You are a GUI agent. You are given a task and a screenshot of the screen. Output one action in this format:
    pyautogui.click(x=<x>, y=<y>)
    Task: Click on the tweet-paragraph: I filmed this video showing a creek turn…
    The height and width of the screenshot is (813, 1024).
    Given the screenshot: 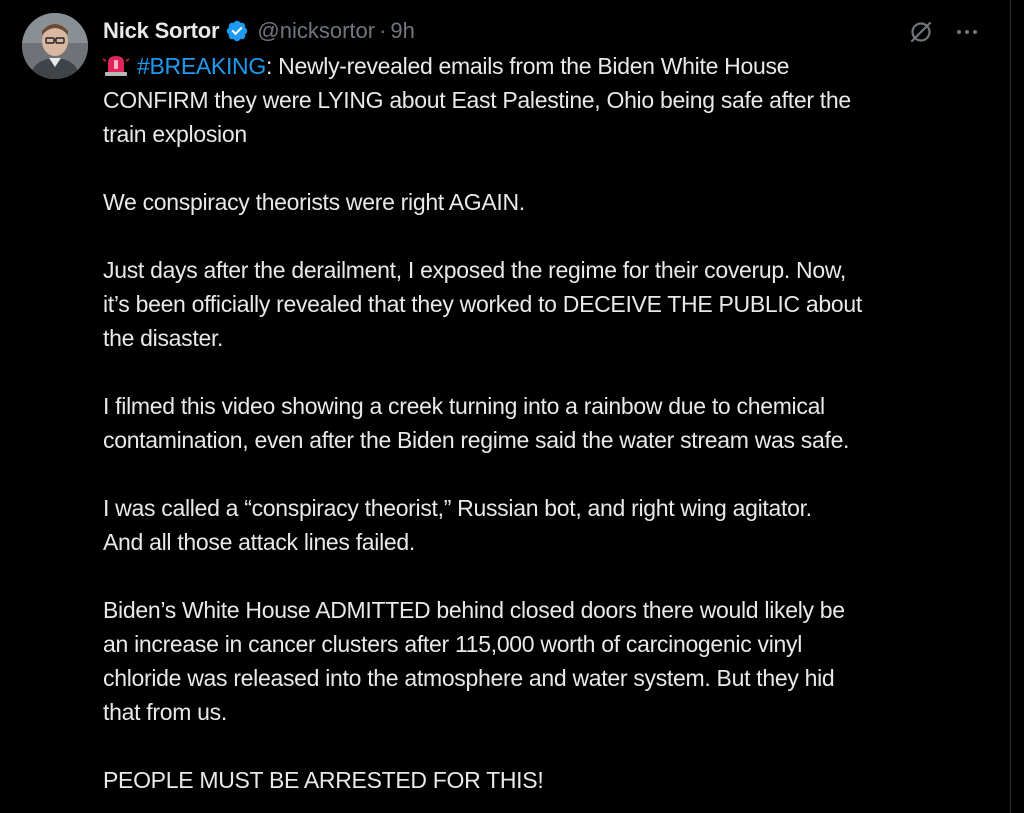 What is the action you would take?
    pyautogui.click(x=548, y=423)
    